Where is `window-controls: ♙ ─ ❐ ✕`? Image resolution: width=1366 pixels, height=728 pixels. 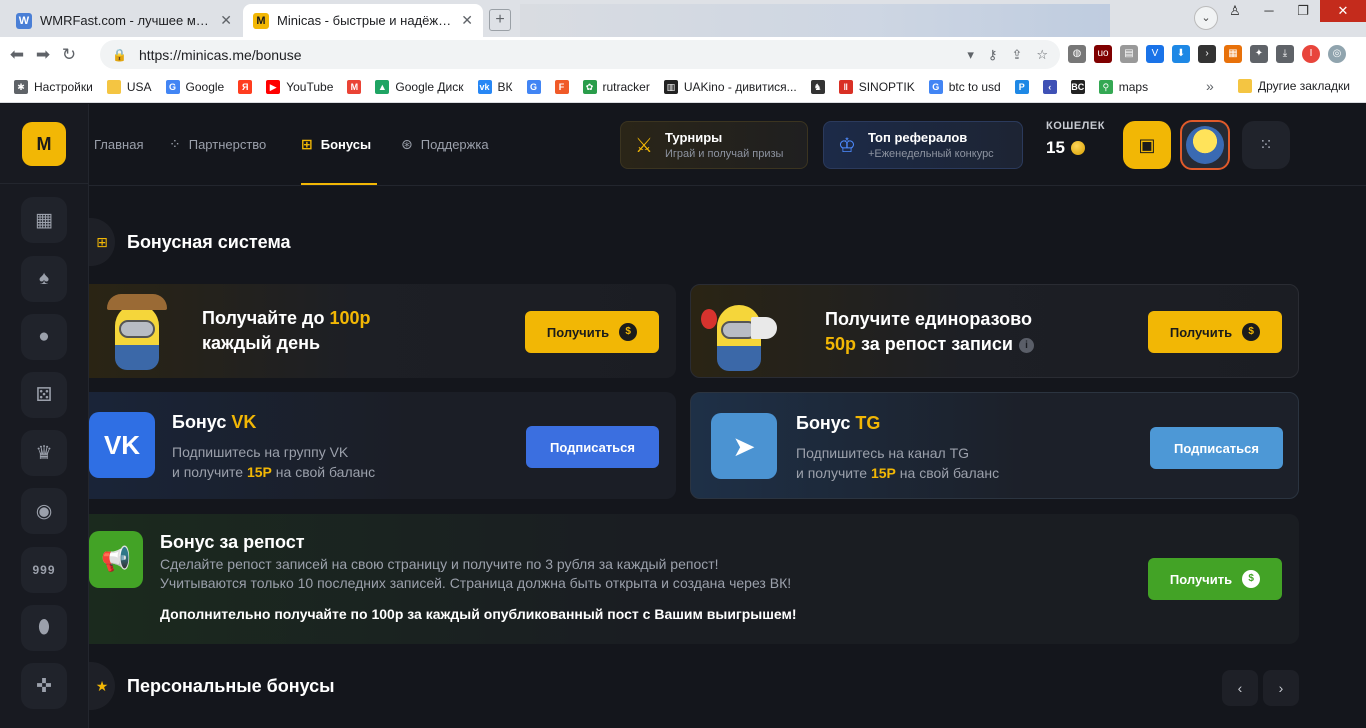
window-controls: ♙ ─ ❐ ✕ is located at coordinates (1292, 12).